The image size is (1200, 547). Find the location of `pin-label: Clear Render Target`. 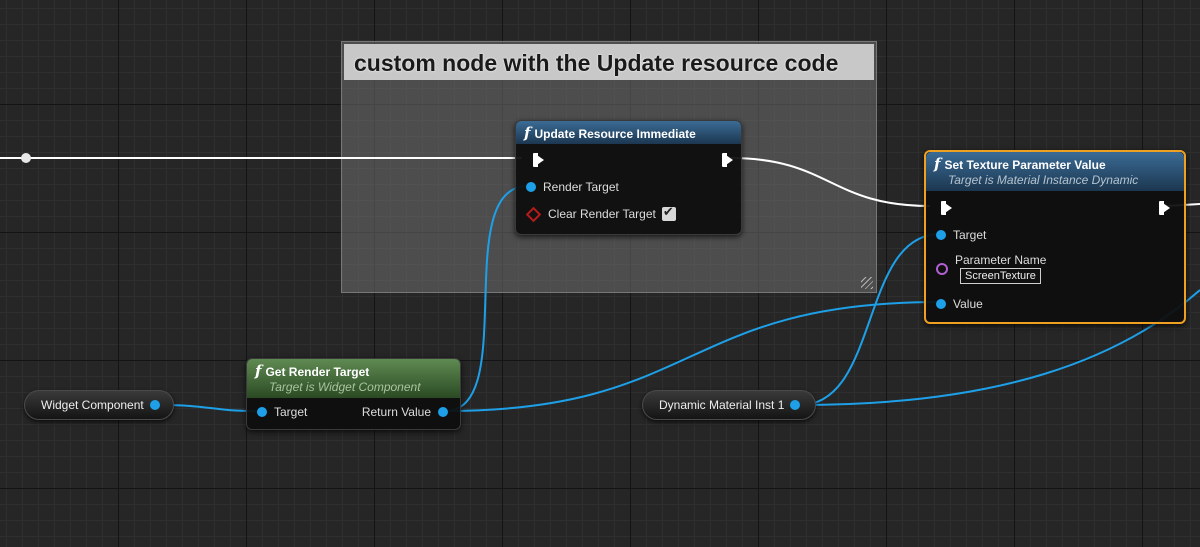

pin-label: Clear Render Target is located at coordinates (602, 214).